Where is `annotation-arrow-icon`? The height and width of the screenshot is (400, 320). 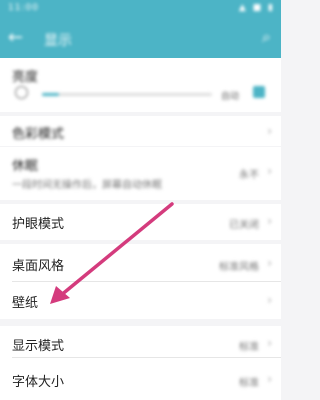
annotation-arrow-icon is located at coordinates (112, 253).